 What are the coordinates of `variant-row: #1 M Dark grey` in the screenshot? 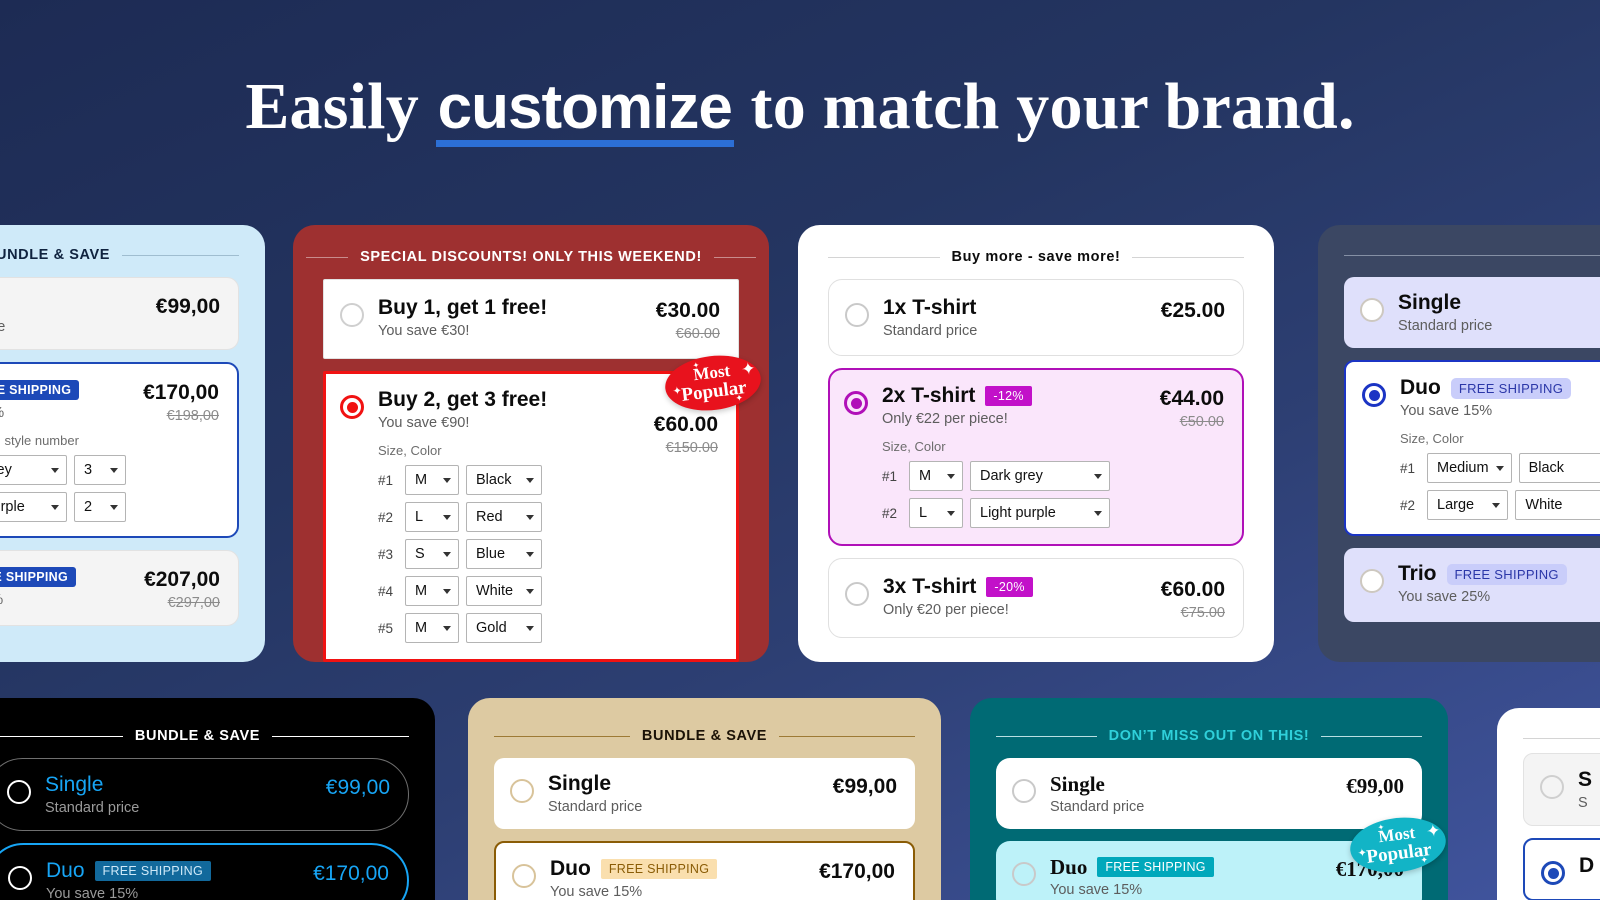 It's located at (1014, 476).